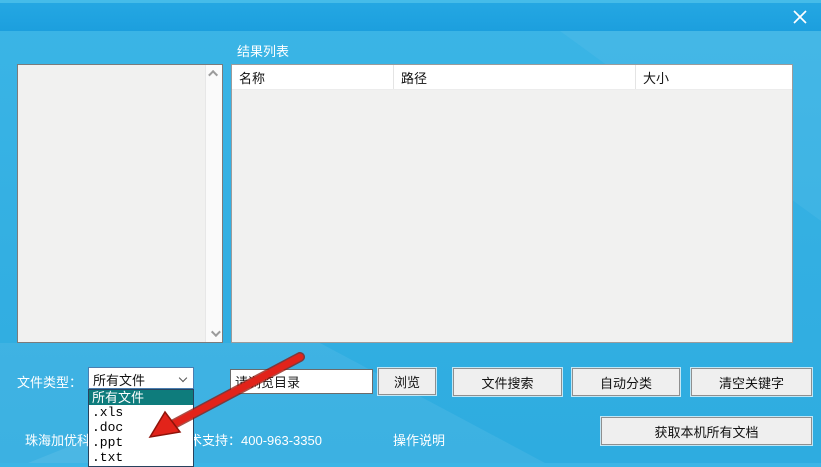 This screenshot has height=467, width=821. What do you see at coordinates (407, 381) in the screenshot?
I see `browse-button: 浏览` at bounding box center [407, 381].